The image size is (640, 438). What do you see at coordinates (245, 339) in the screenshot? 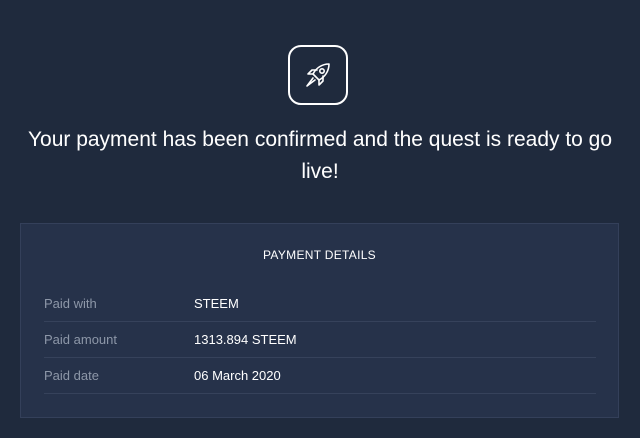
I see `paid-amount-value: 1313.894 STEEM` at bounding box center [245, 339].